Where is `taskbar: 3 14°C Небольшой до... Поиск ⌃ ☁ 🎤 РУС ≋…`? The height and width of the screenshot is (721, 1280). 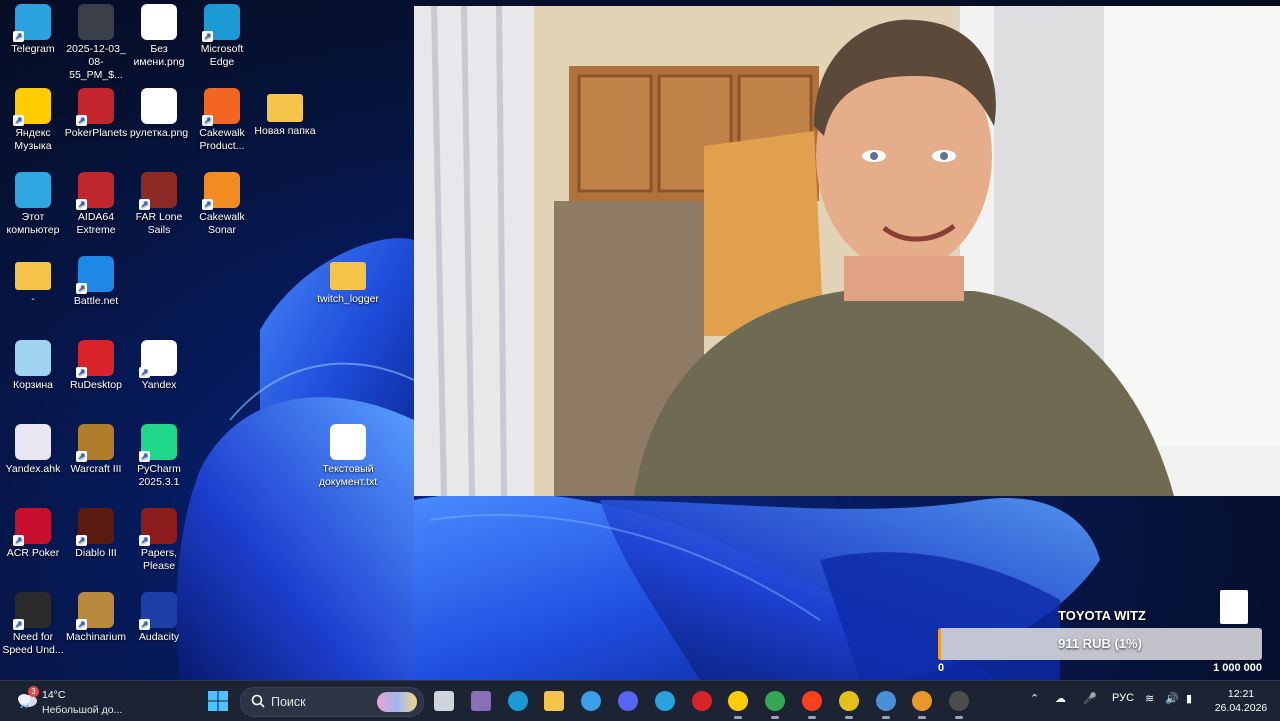
taskbar: 3 14°C Небольшой до... Поиск ⌃ ☁ 🎤 РУС ≋… is located at coordinates (640, 700).